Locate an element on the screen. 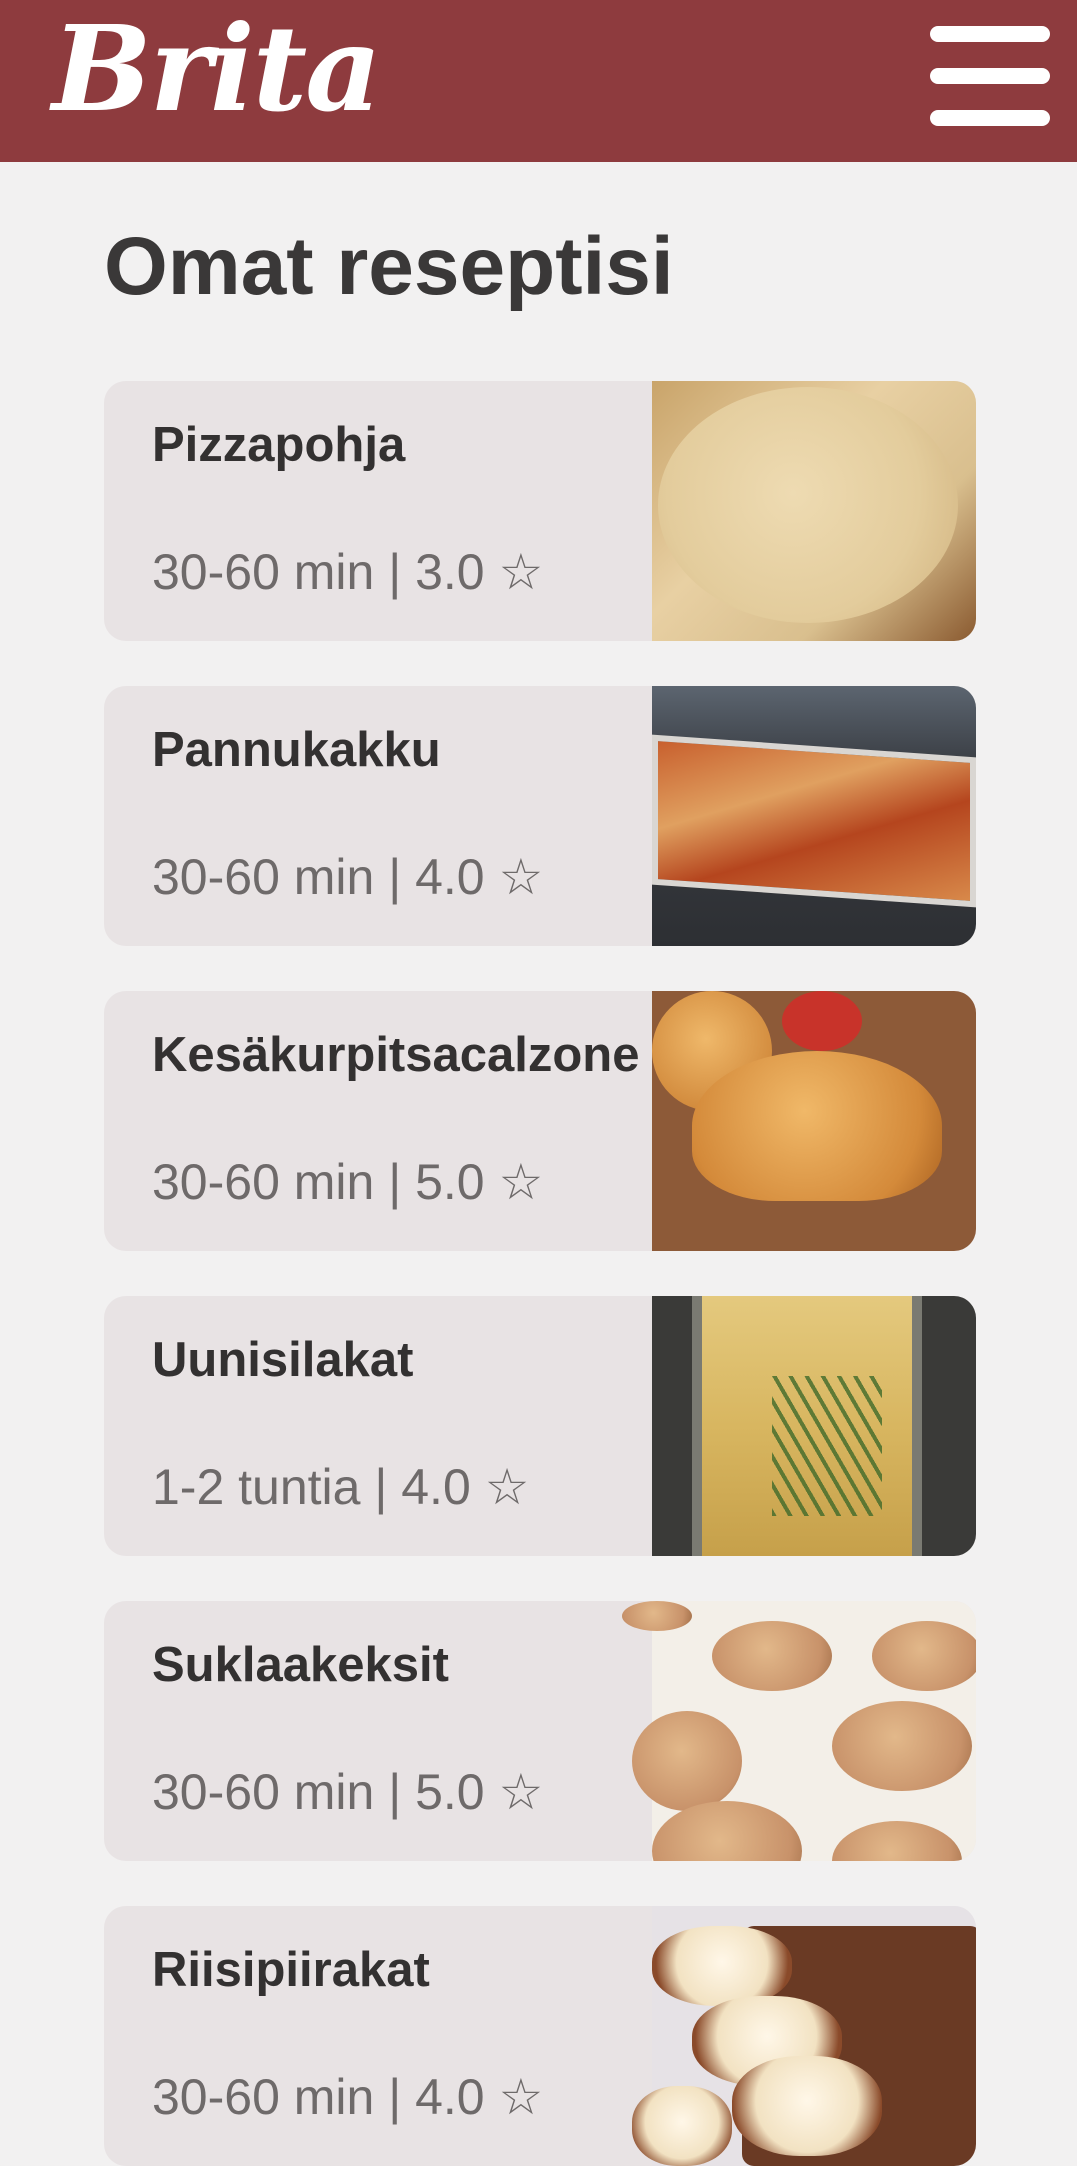 The image size is (1077, 2166). chocolate-cookies-photo is located at coordinates (799, 1731).